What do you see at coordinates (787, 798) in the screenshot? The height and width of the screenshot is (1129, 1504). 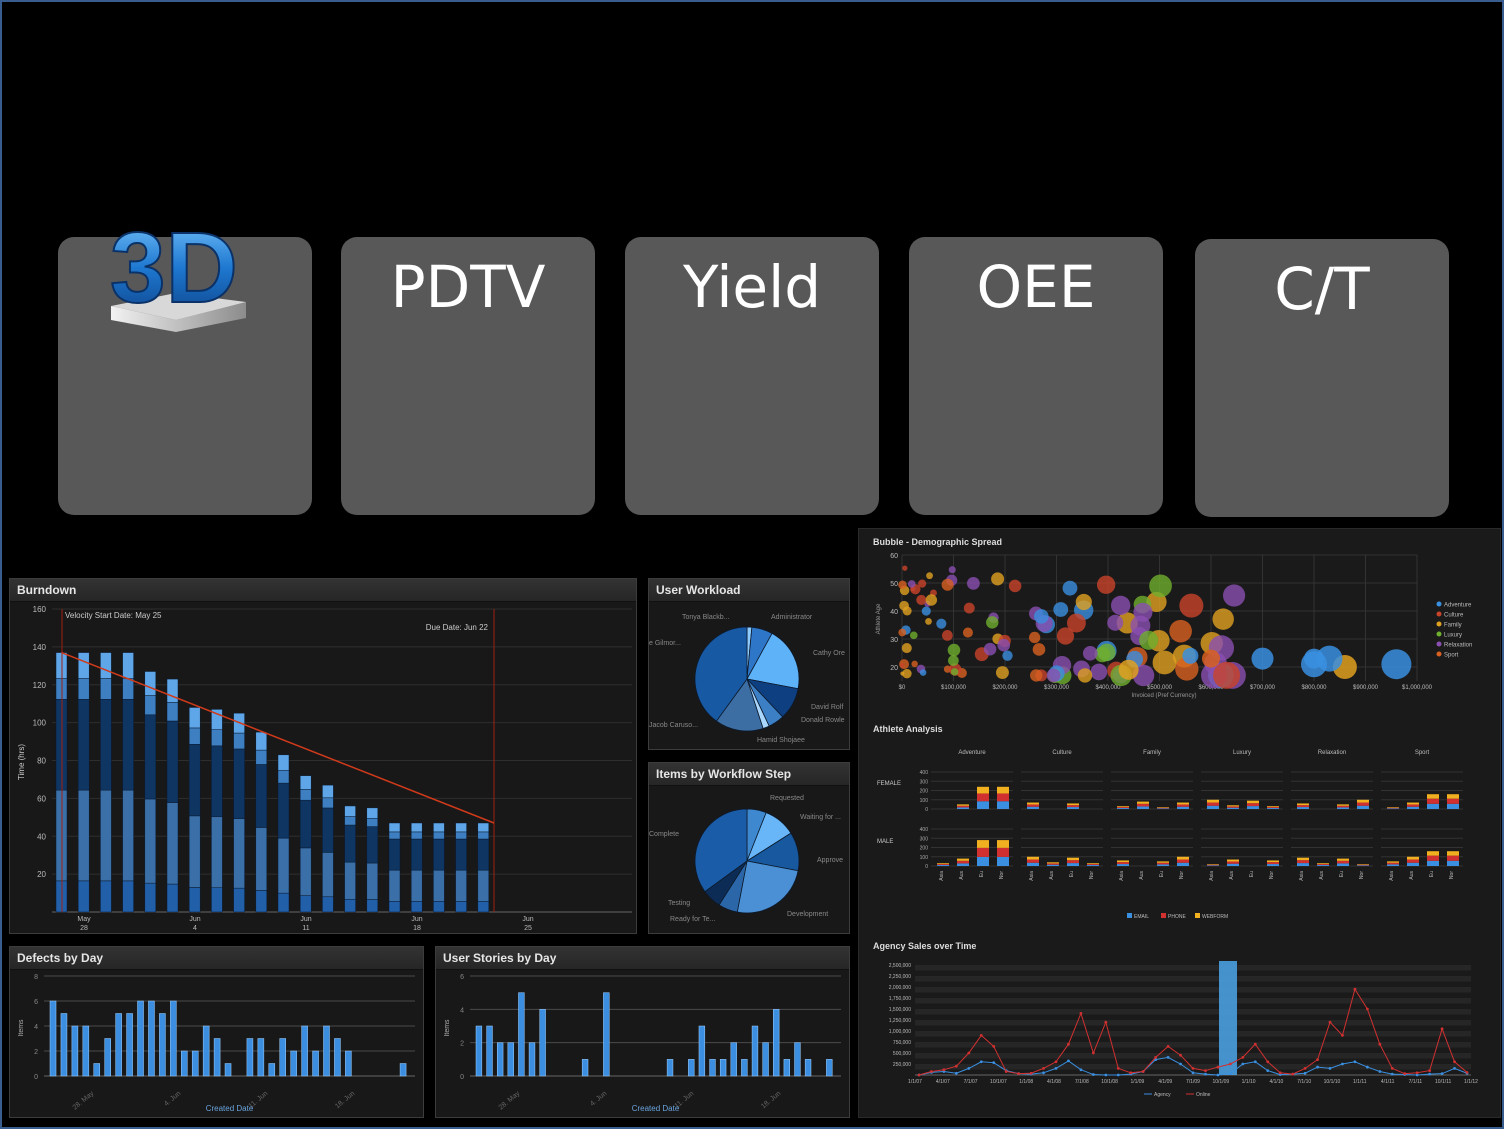 I see `workflow-label: Requested` at bounding box center [787, 798].